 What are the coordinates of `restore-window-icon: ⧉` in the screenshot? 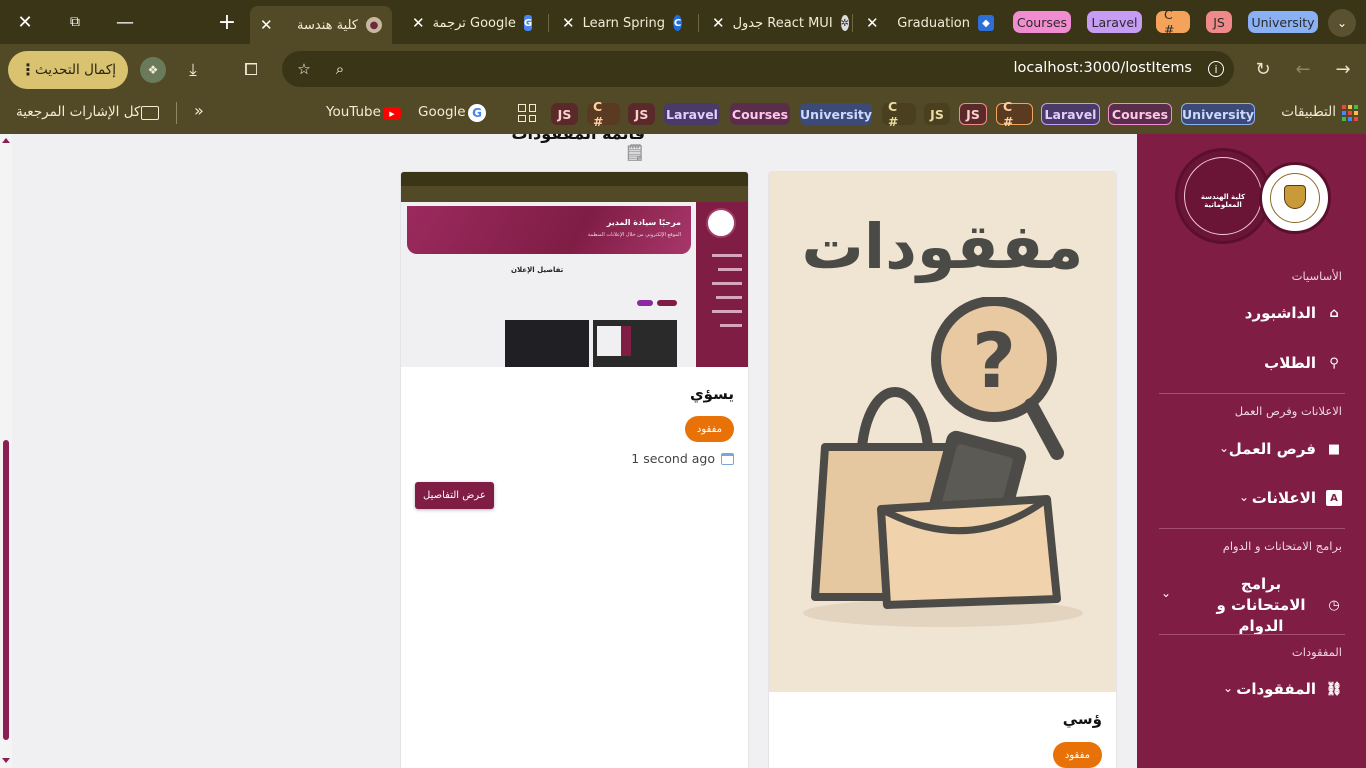 It's located at (75, 22).